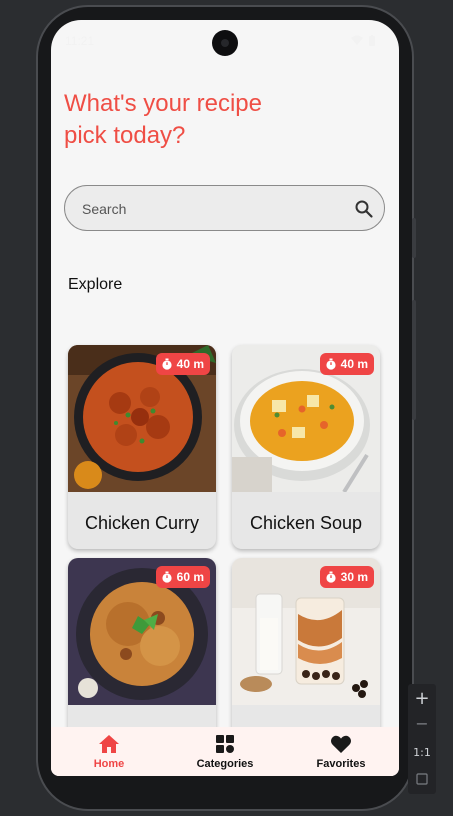  What do you see at coordinates (372, 40) in the screenshot?
I see `battery-icon` at bounding box center [372, 40].